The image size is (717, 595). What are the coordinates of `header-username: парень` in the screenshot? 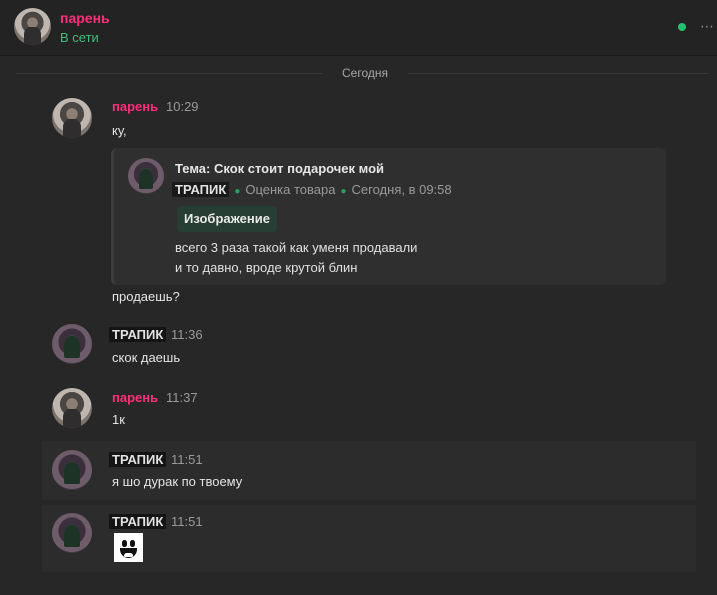 It's located at (85, 18).